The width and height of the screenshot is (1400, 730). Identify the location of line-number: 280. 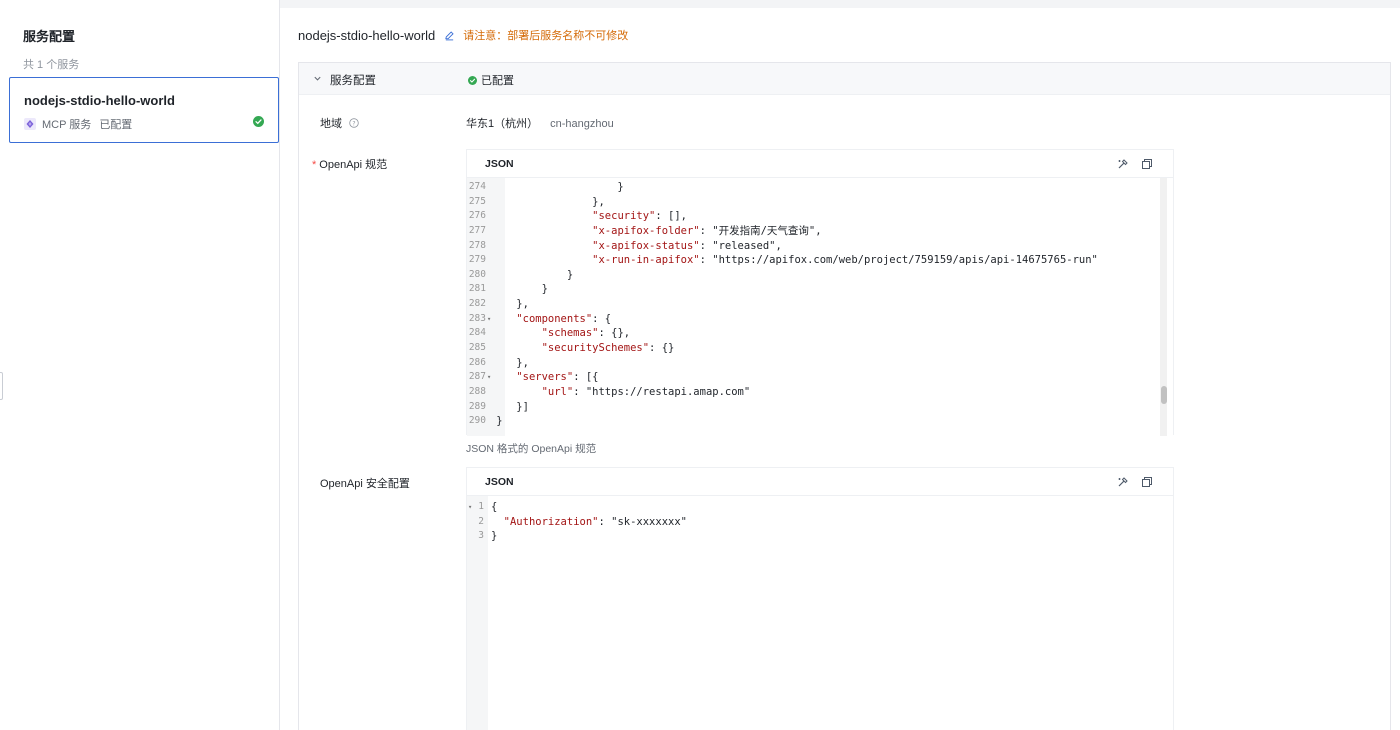
(477, 274).